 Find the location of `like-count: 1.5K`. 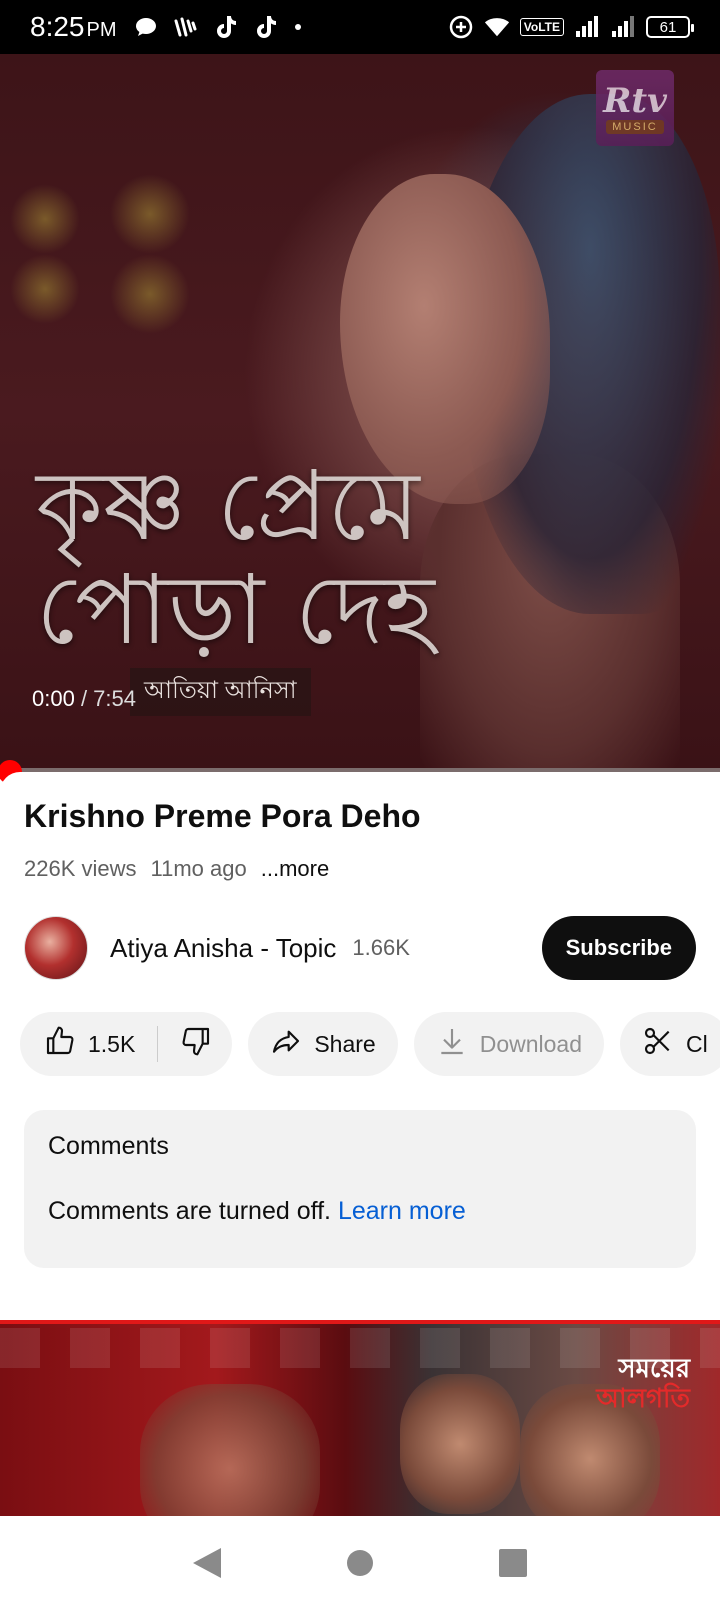

like-count: 1.5K is located at coordinates (112, 1043).